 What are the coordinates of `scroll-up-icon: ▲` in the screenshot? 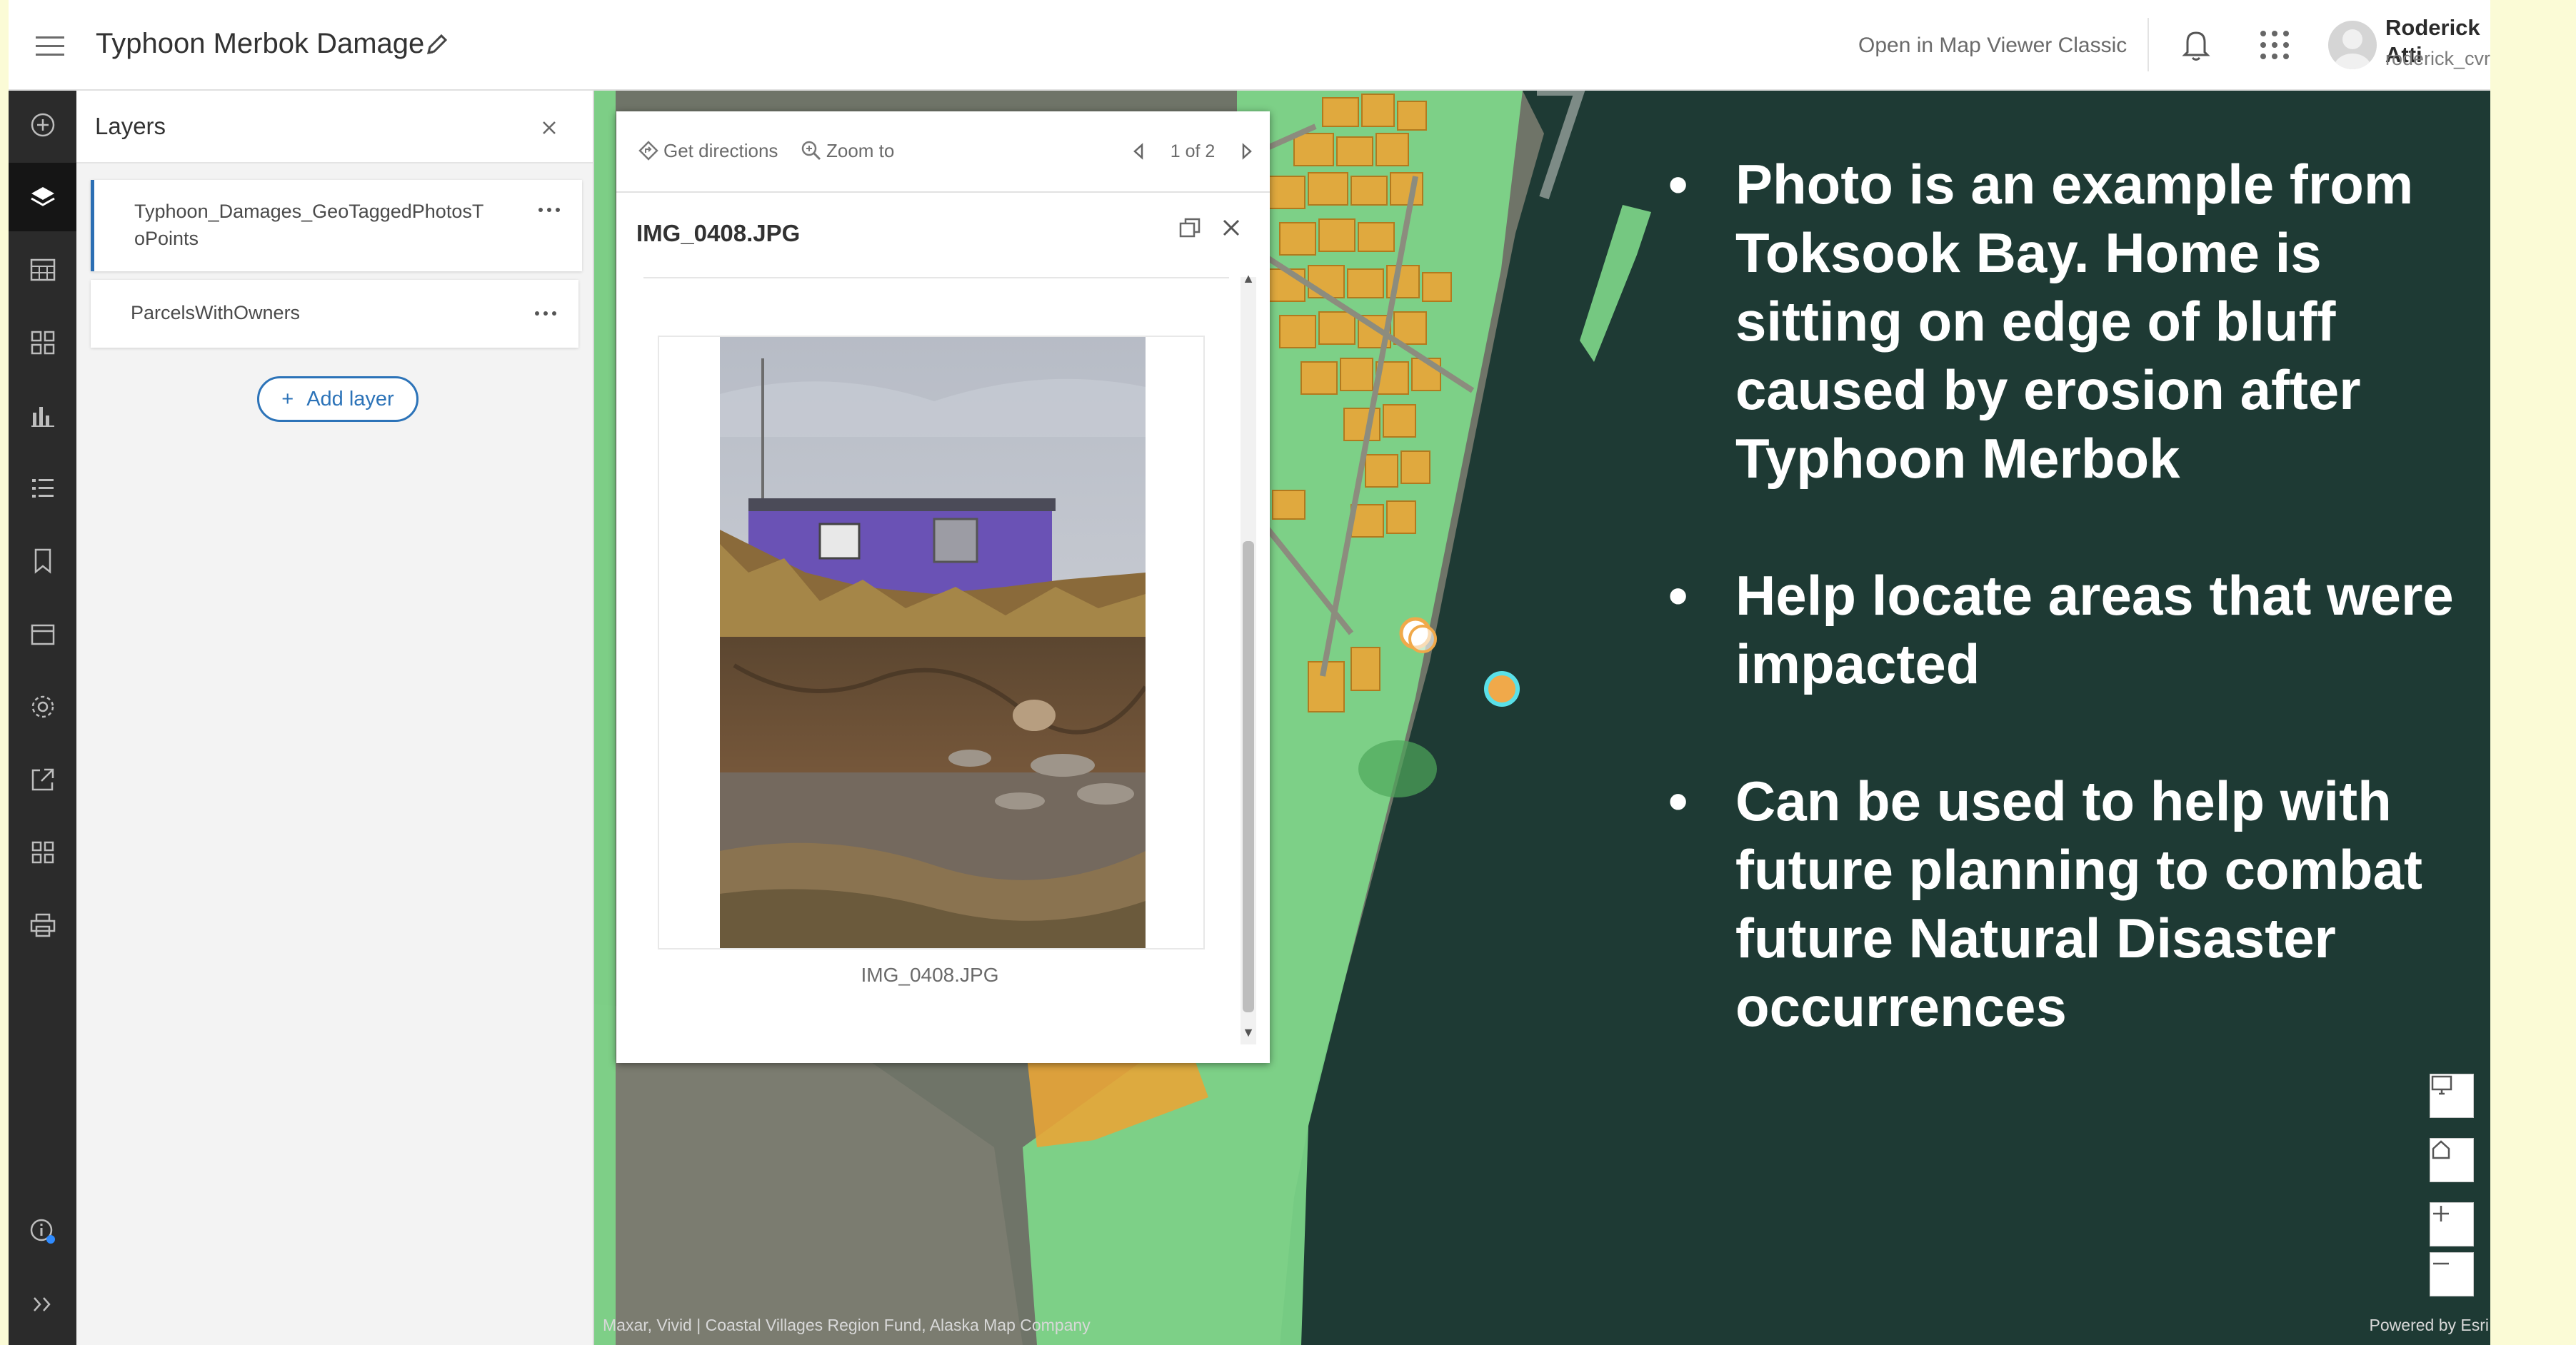 It's located at (1248, 282).